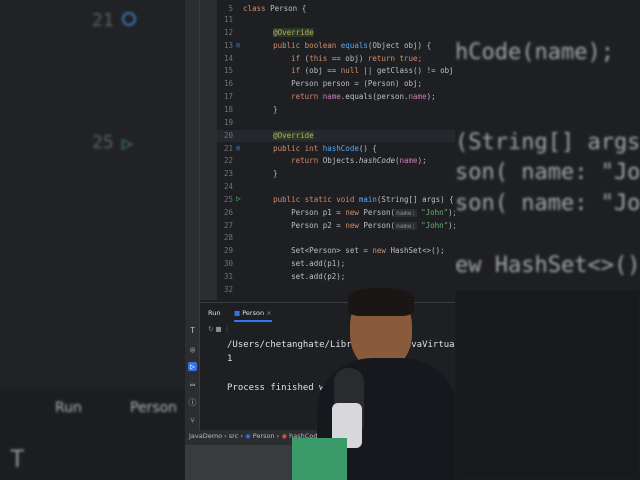  What do you see at coordinates (343, 45) in the screenshot?
I see `code-line: public boolean equals(Object obj) {` at bounding box center [343, 45].